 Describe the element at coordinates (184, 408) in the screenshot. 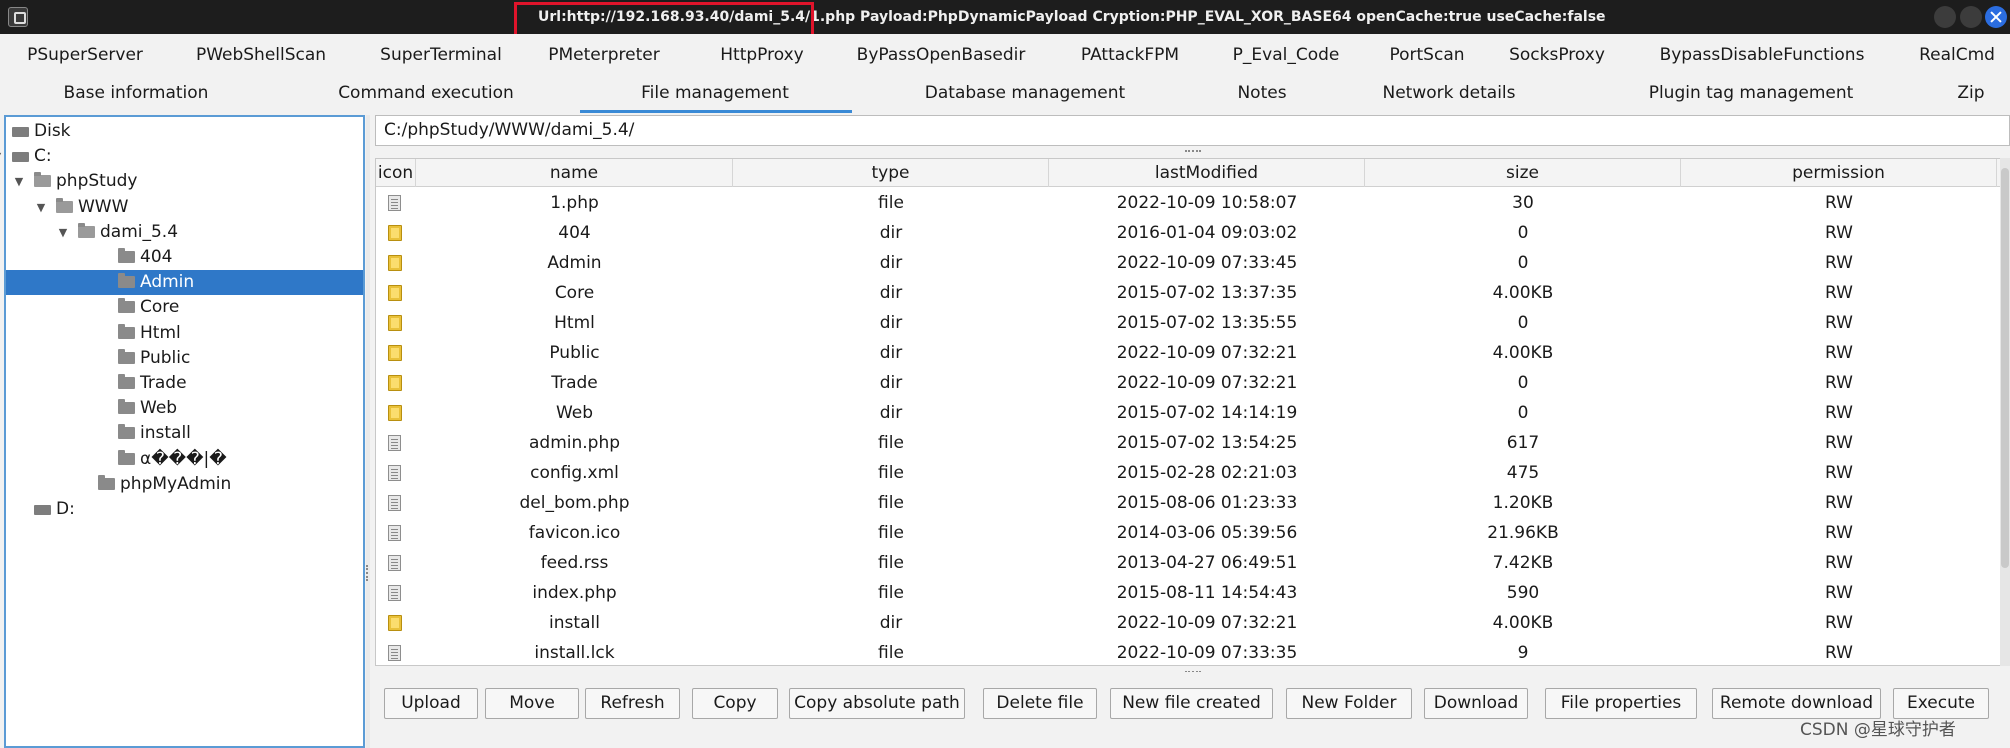

I see `tree-item: Web` at that location.